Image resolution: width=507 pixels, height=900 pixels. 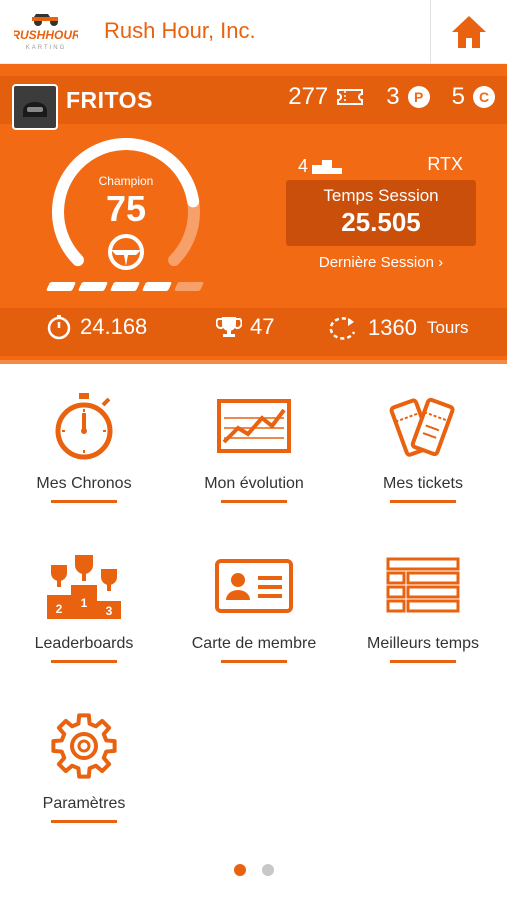 I want to click on svg-text: 1, so click(x=84, y=603).